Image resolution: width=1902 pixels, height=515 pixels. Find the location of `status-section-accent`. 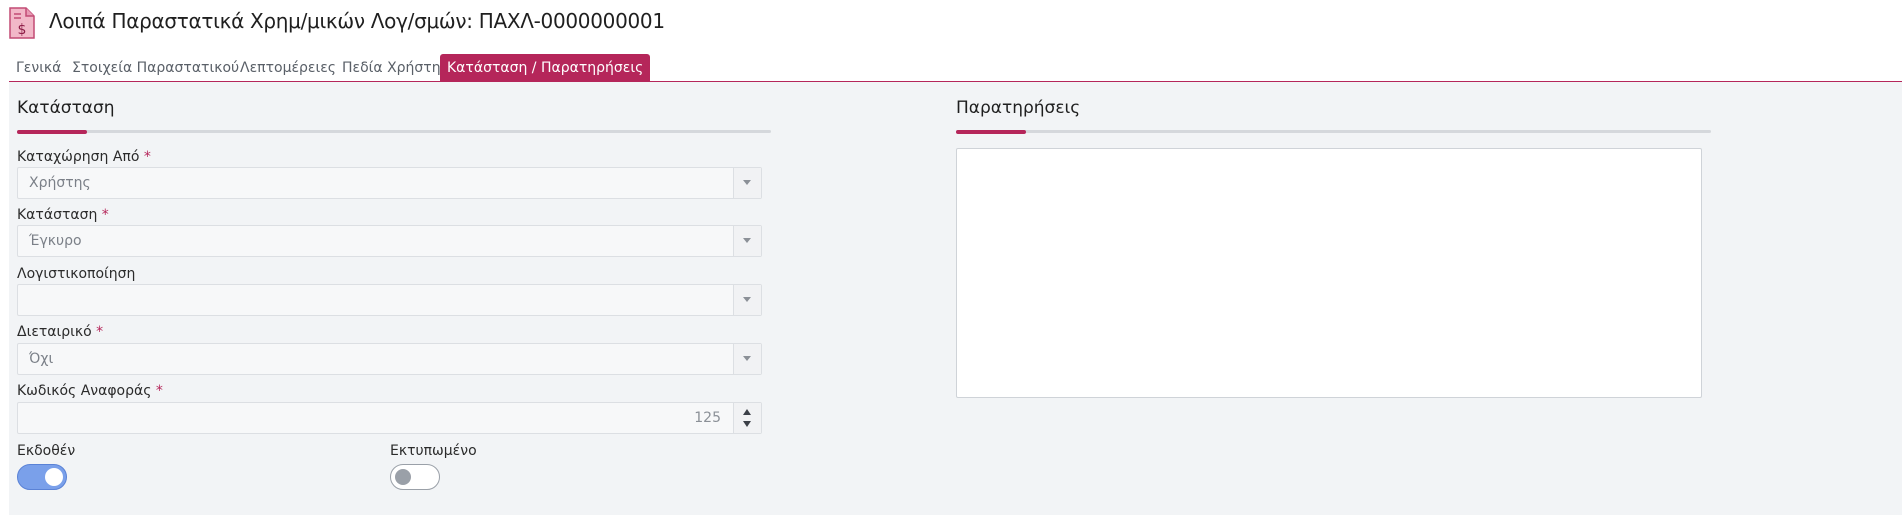

status-section-accent is located at coordinates (52, 132).